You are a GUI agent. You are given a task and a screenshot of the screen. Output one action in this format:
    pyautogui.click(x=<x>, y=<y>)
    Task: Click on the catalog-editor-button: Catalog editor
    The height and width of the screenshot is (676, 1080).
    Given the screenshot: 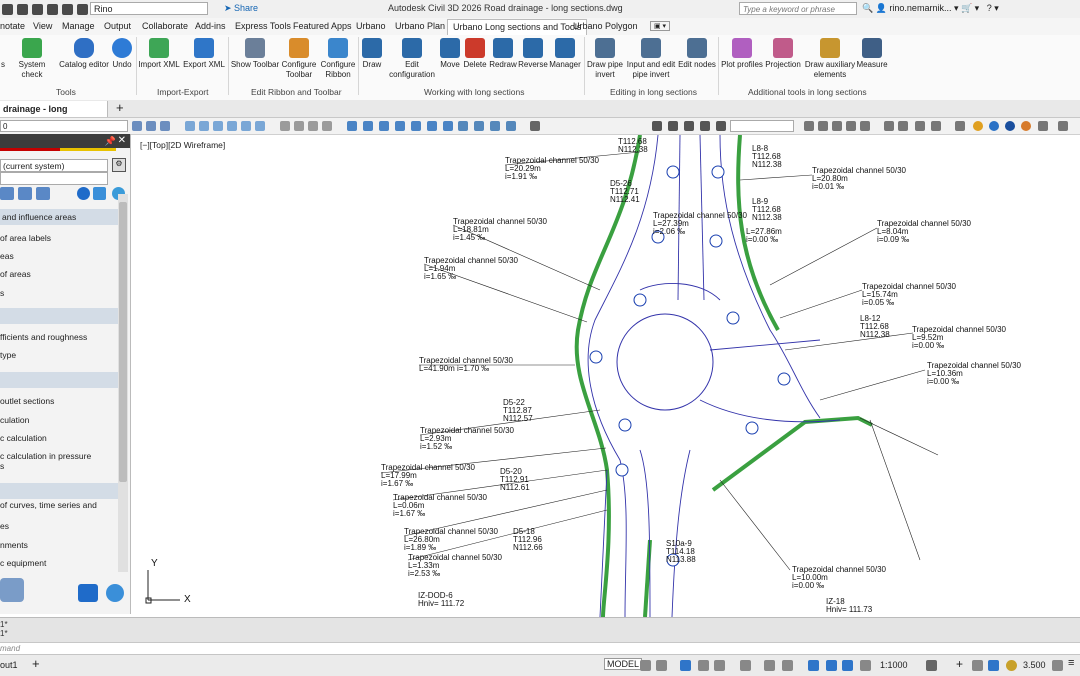 What is the action you would take?
    pyautogui.click(x=84, y=54)
    